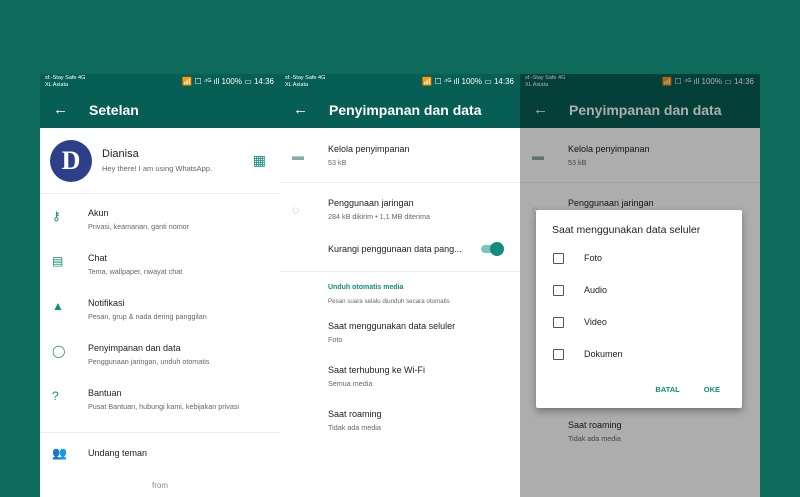 The height and width of the screenshot is (497, 800). I want to click on manage-storage-title: Kelola penyimpanan, so click(369, 149).